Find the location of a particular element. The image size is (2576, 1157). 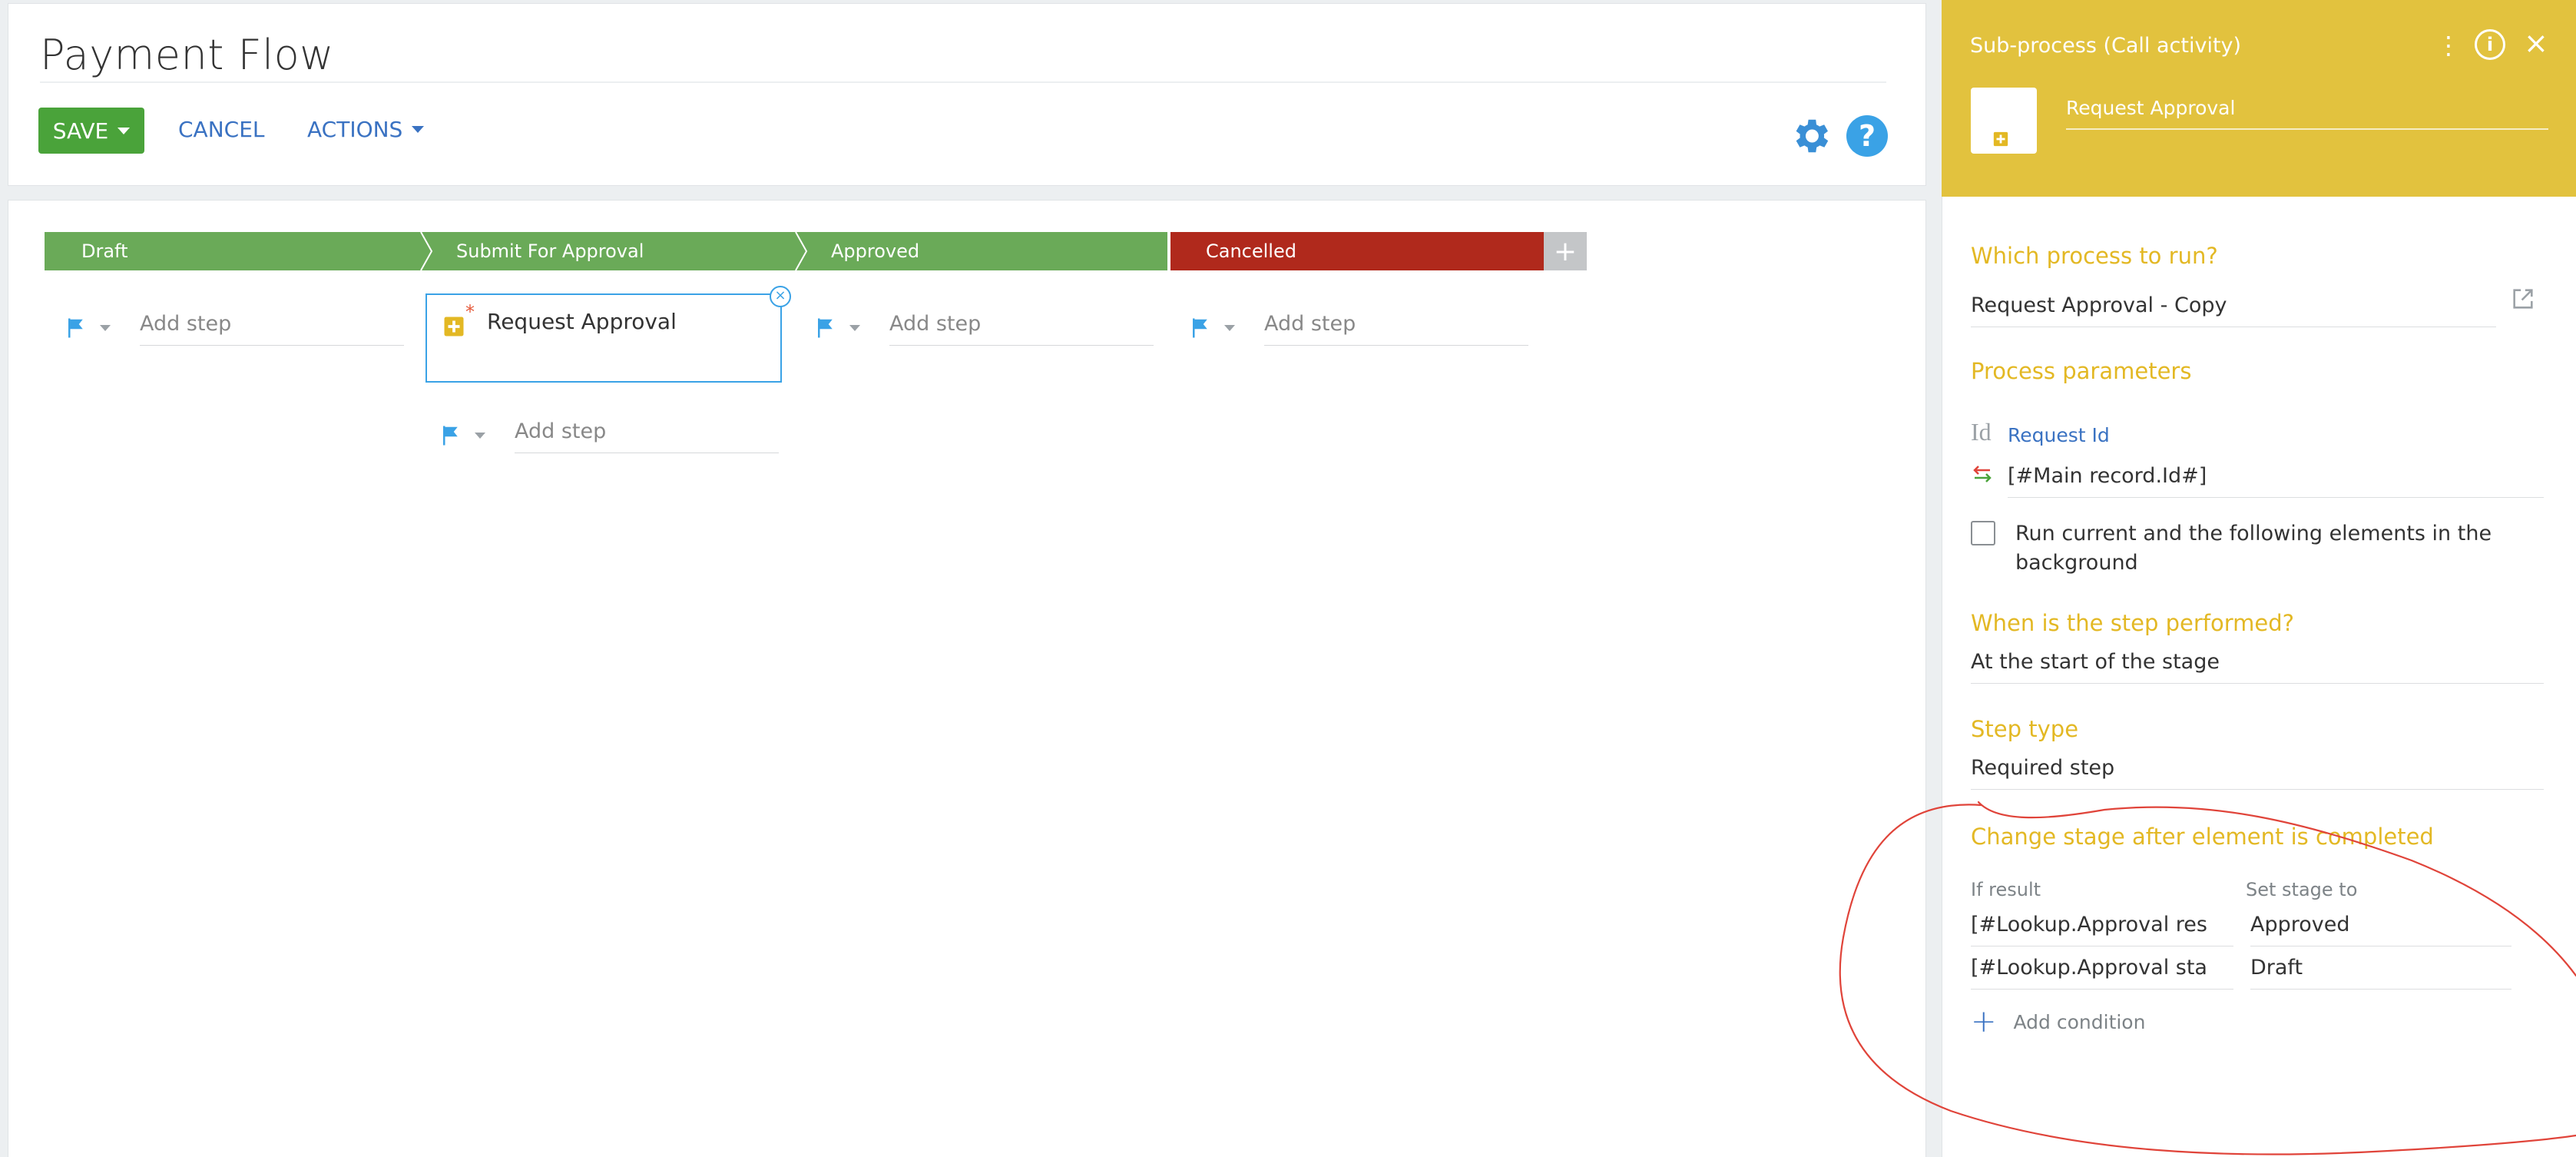

stage-cancelled-label: Cancelled is located at coordinates (1251, 251).